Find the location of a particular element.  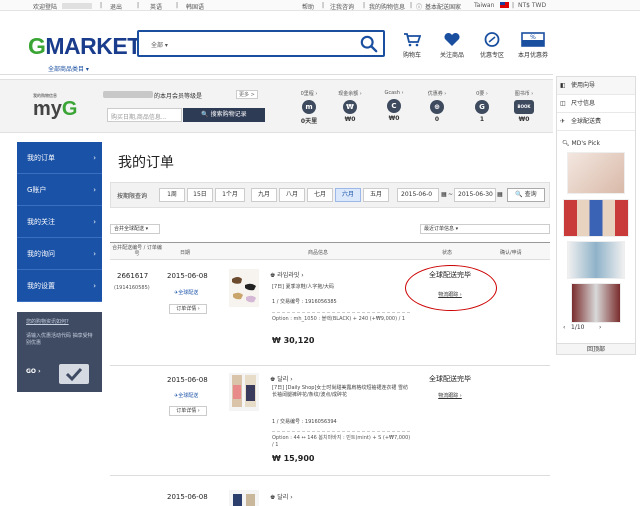

stat-gcash: Gcash › C ₩0 is located at coordinates (394, 106).